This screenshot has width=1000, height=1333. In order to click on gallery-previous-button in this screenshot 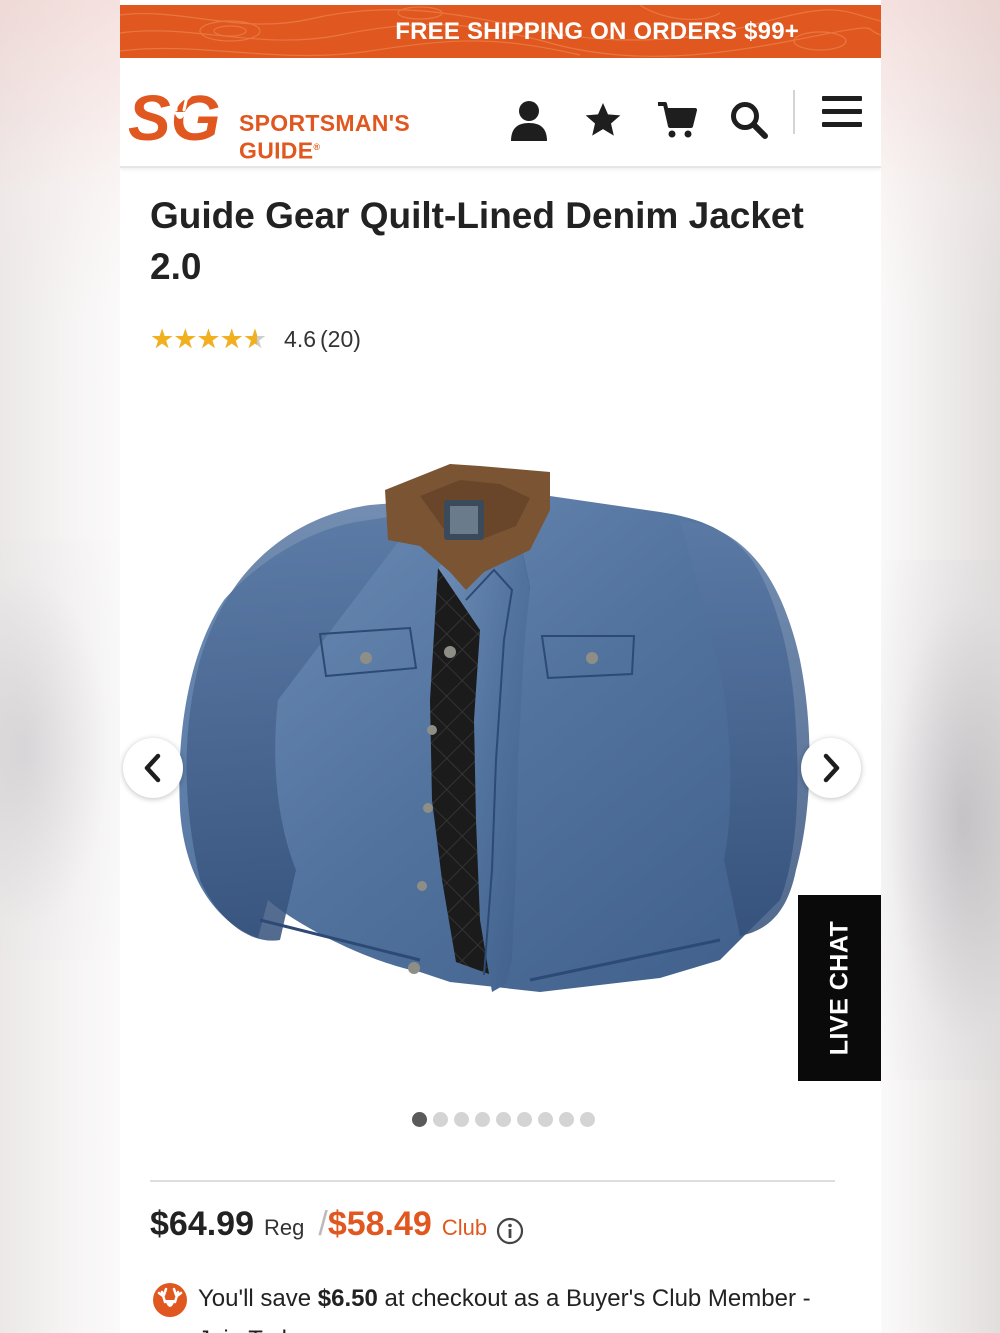, I will do `click(153, 768)`.